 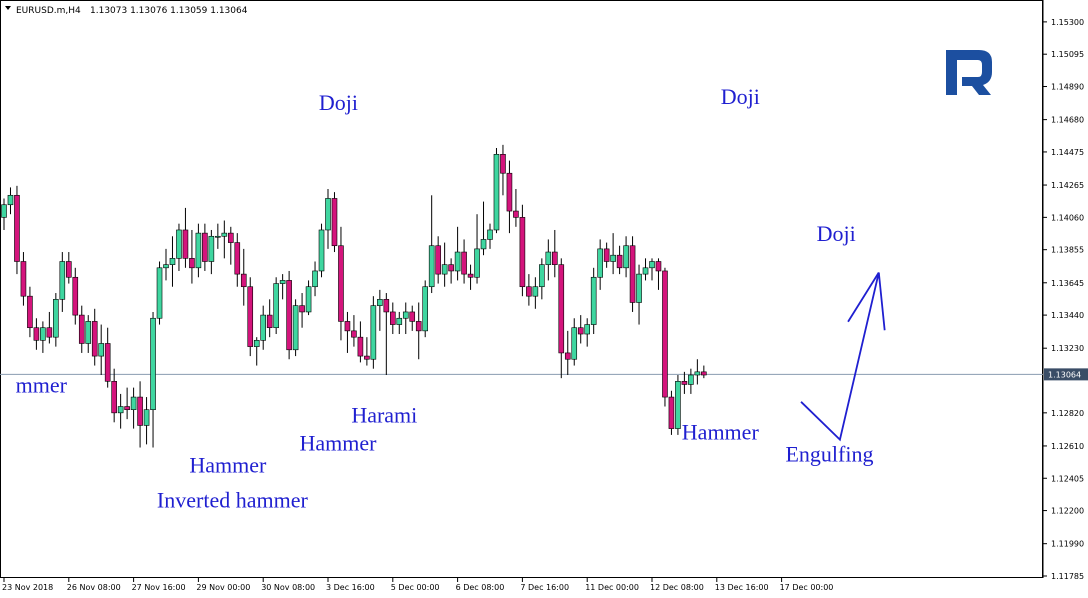 I want to click on price-tick-label: 1.13230, so click(x=1067, y=348).